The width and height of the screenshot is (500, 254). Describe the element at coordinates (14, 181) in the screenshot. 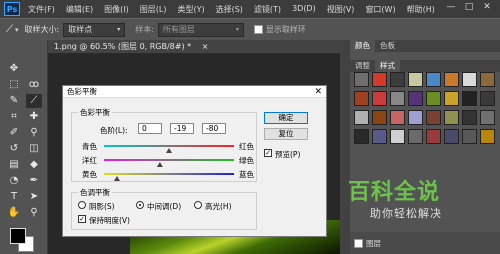

I see `dodge-tool-icon: ◔` at that location.